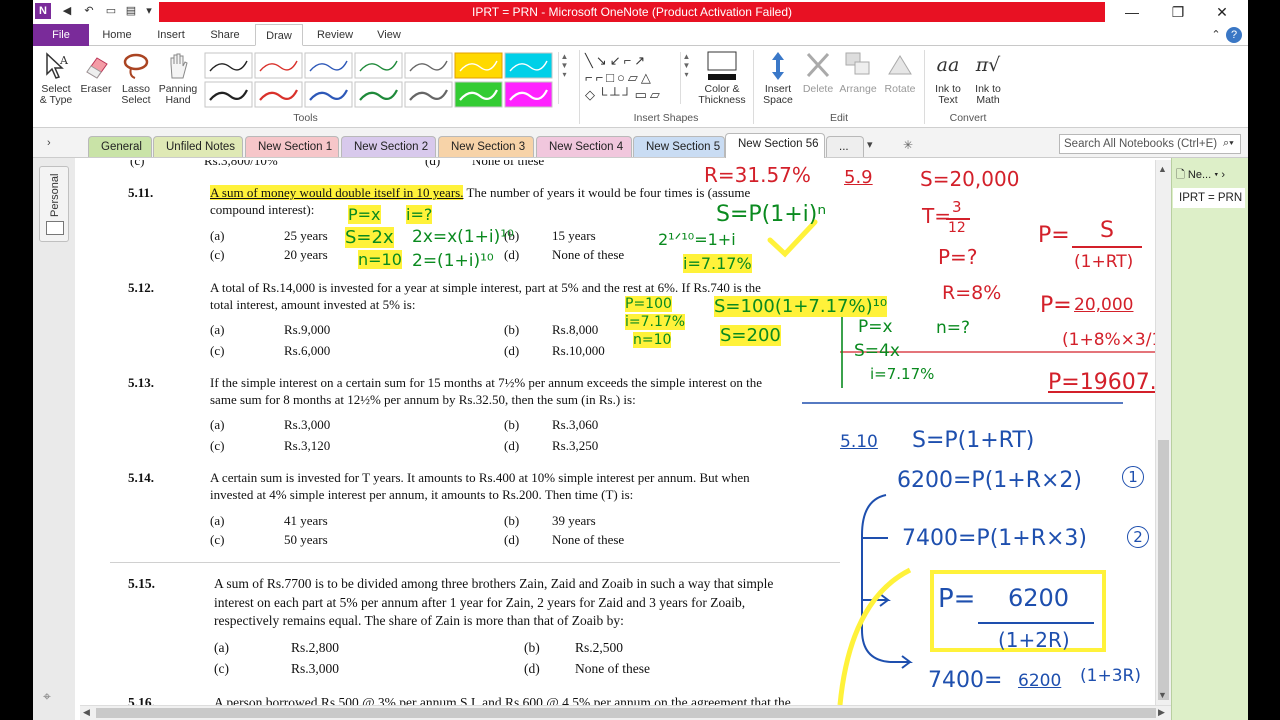 This screenshot has width=1280, height=720. Describe the element at coordinates (389, 35) in the screenshot. I see `tab-view: View` at that location.